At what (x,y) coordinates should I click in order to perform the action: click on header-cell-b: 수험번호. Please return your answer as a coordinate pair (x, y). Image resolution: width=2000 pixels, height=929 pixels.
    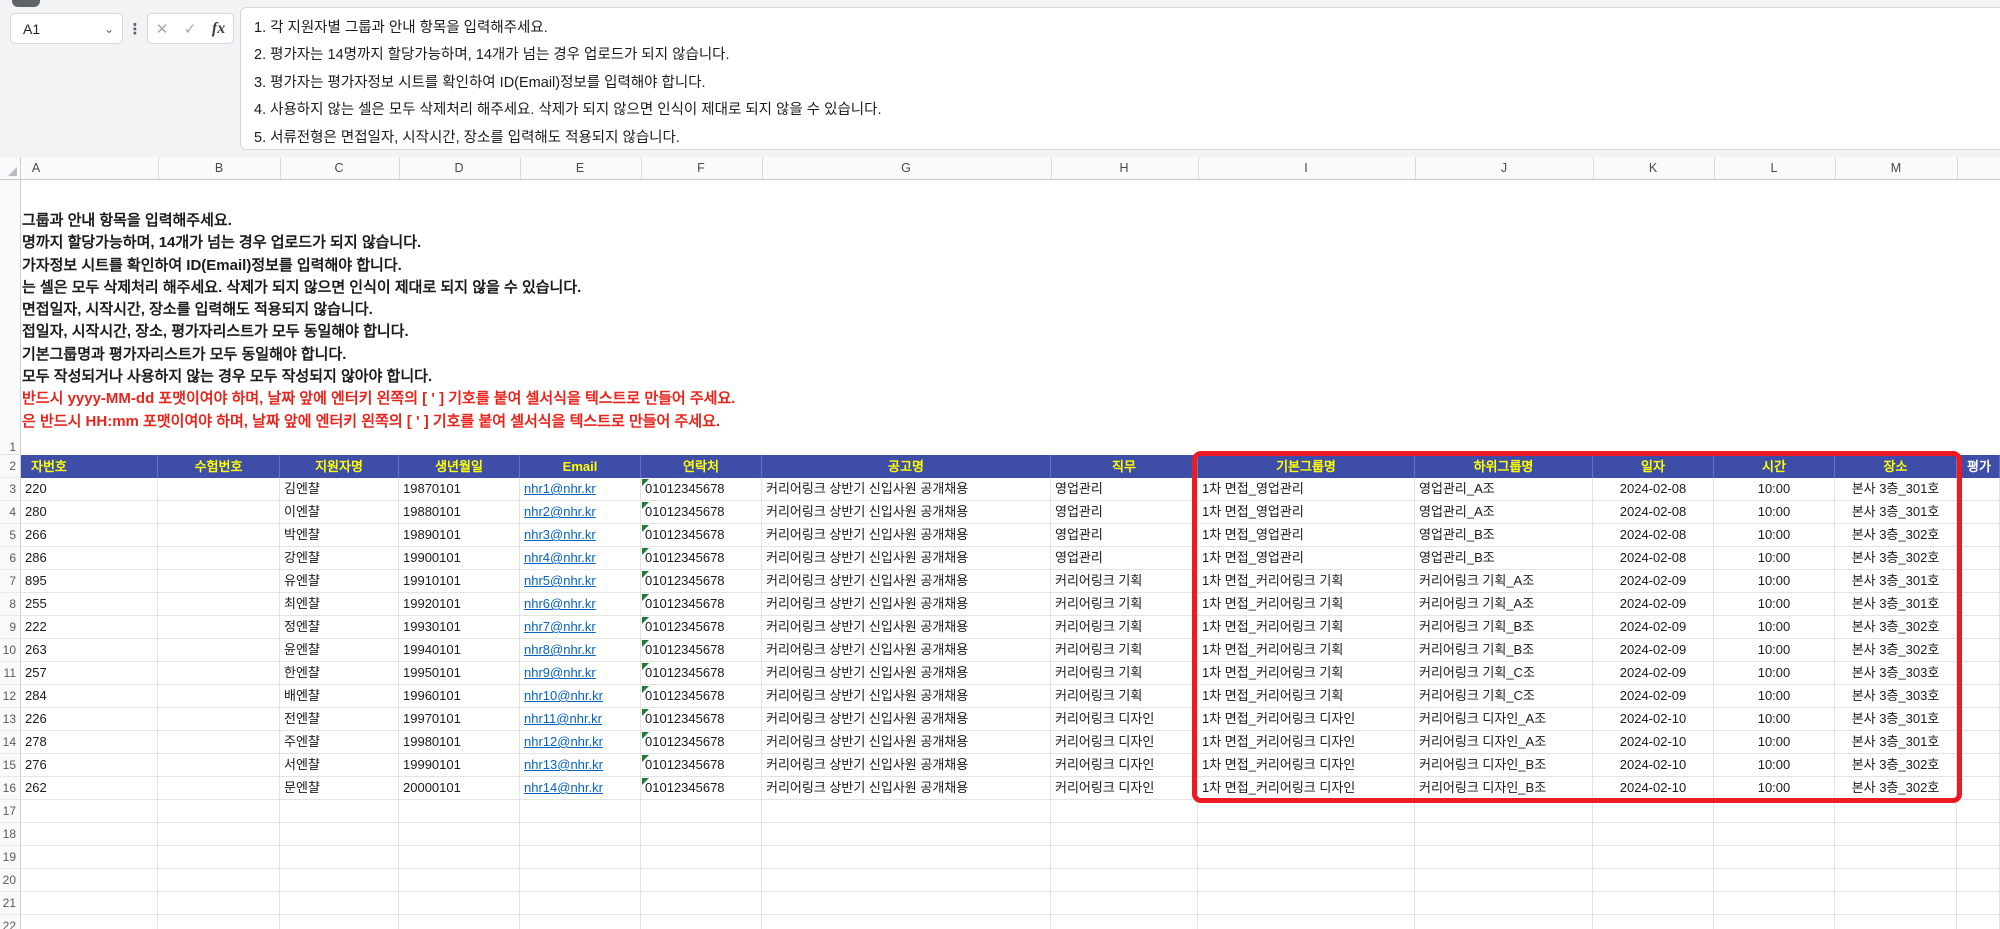
    Looking at the image, I should click on (219, 466).